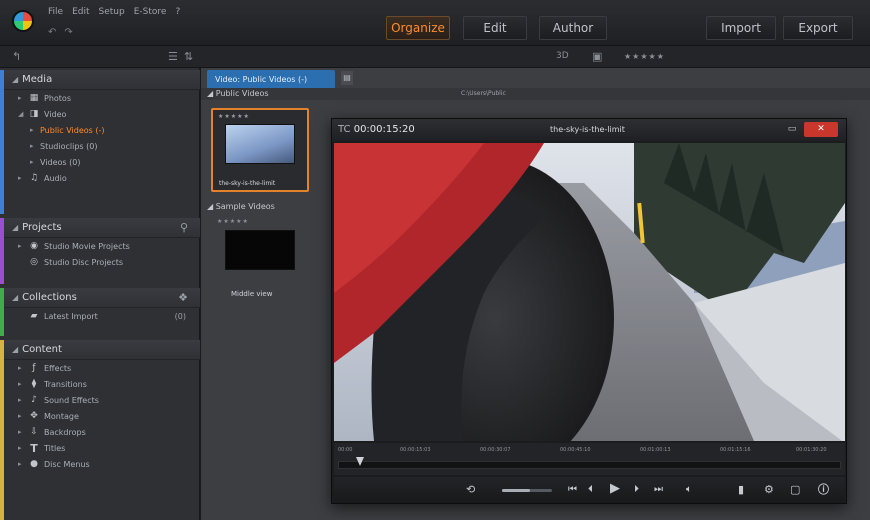 Image resolution: width=870 pixels, height=520 pixels. Describe the element at coordinates (34, 416) in the screenshot. I see `montage-icon: ✥` at that location.